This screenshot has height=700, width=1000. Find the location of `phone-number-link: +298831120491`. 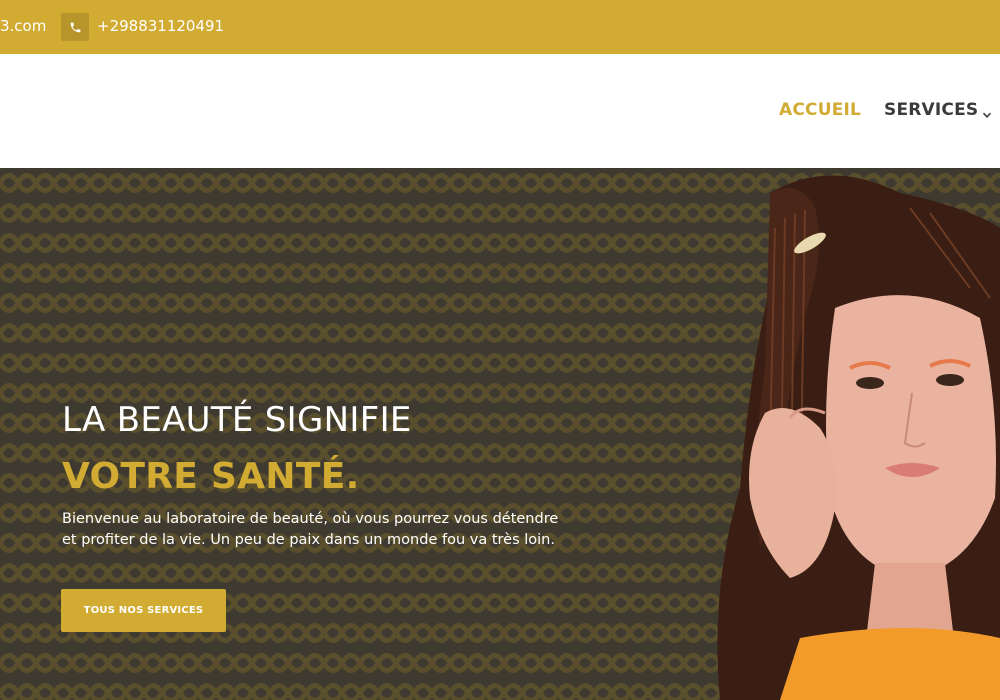

phone-number-link: +298831120491 is located at coordinates (160, 27).